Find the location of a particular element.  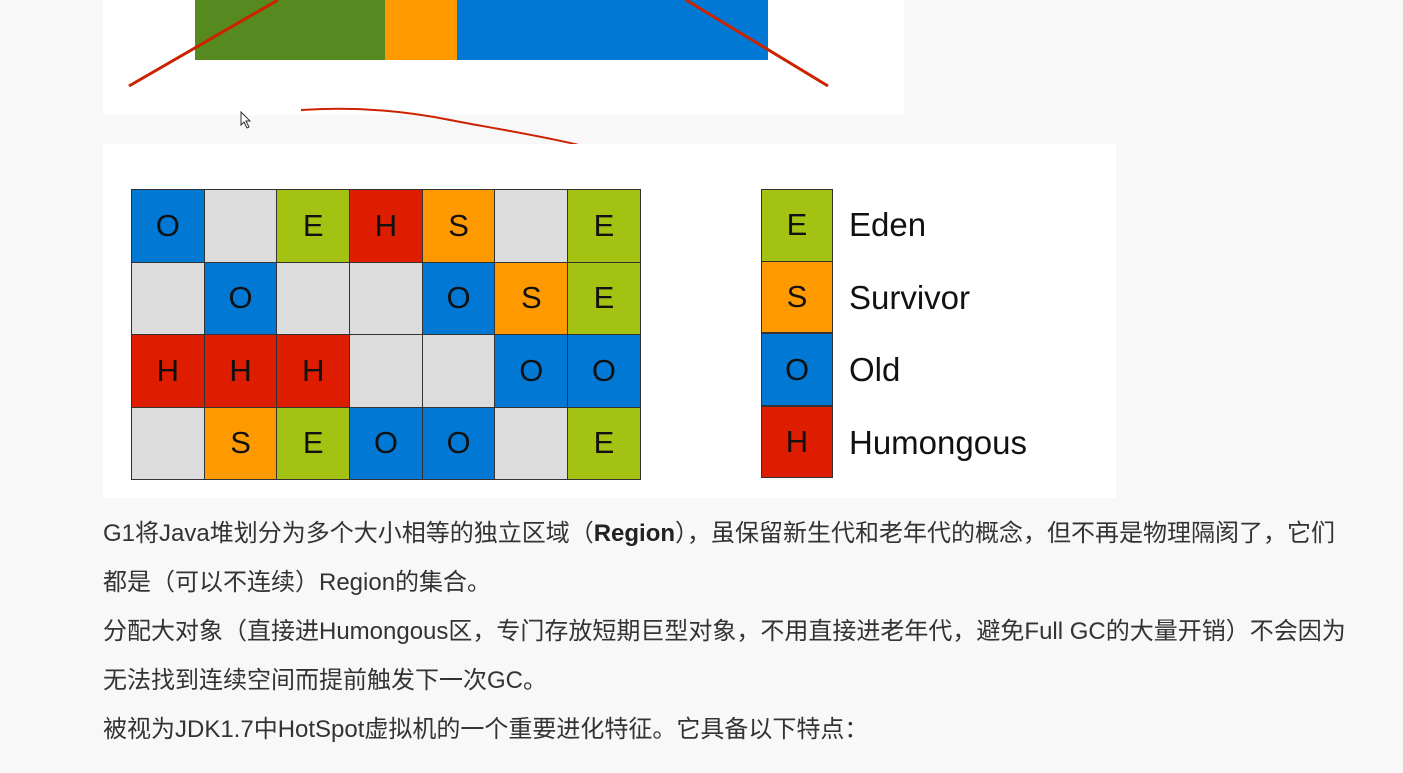

legend-item-old: O Old is located at coordinates (894, 370).